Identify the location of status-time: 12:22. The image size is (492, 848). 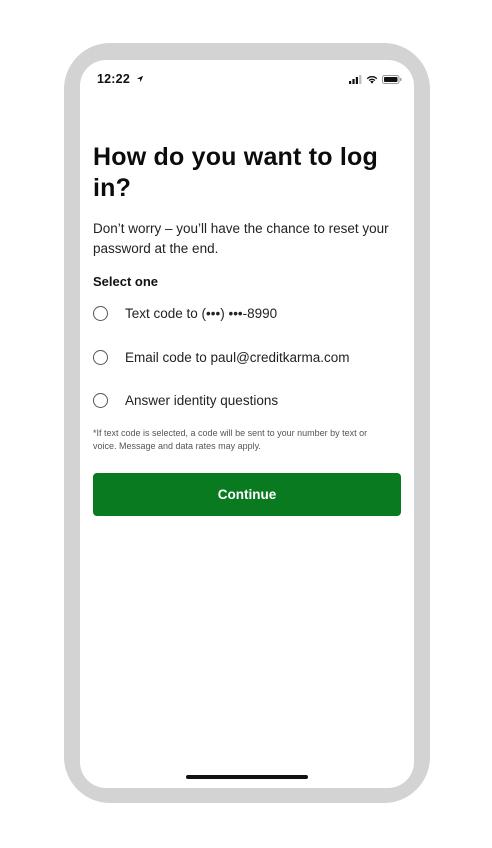
(120, 79).